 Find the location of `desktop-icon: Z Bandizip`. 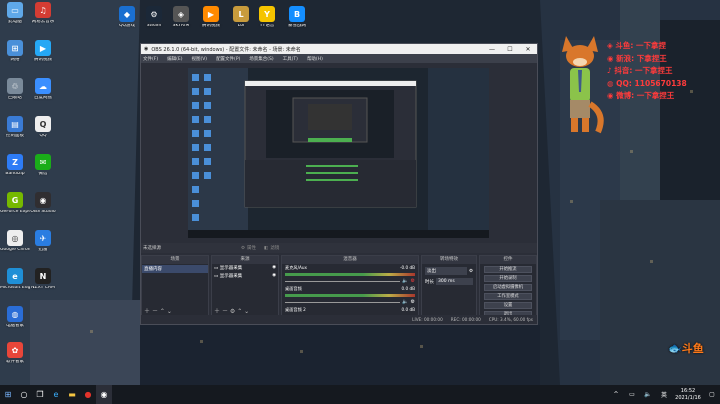

desktop-icon: Z Bandizip is located at coordinates (15, 165).